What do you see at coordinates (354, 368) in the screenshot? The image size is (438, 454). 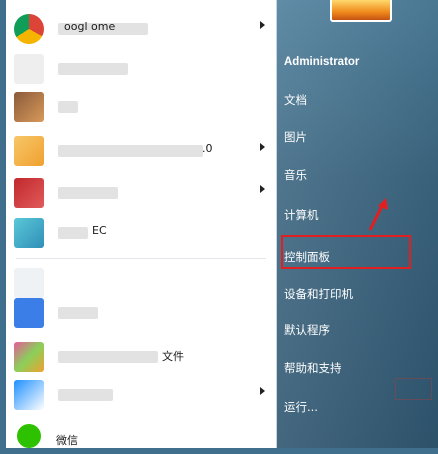 I see `nav-help-support: 帮助和支持` at bounding box center [354, 368].